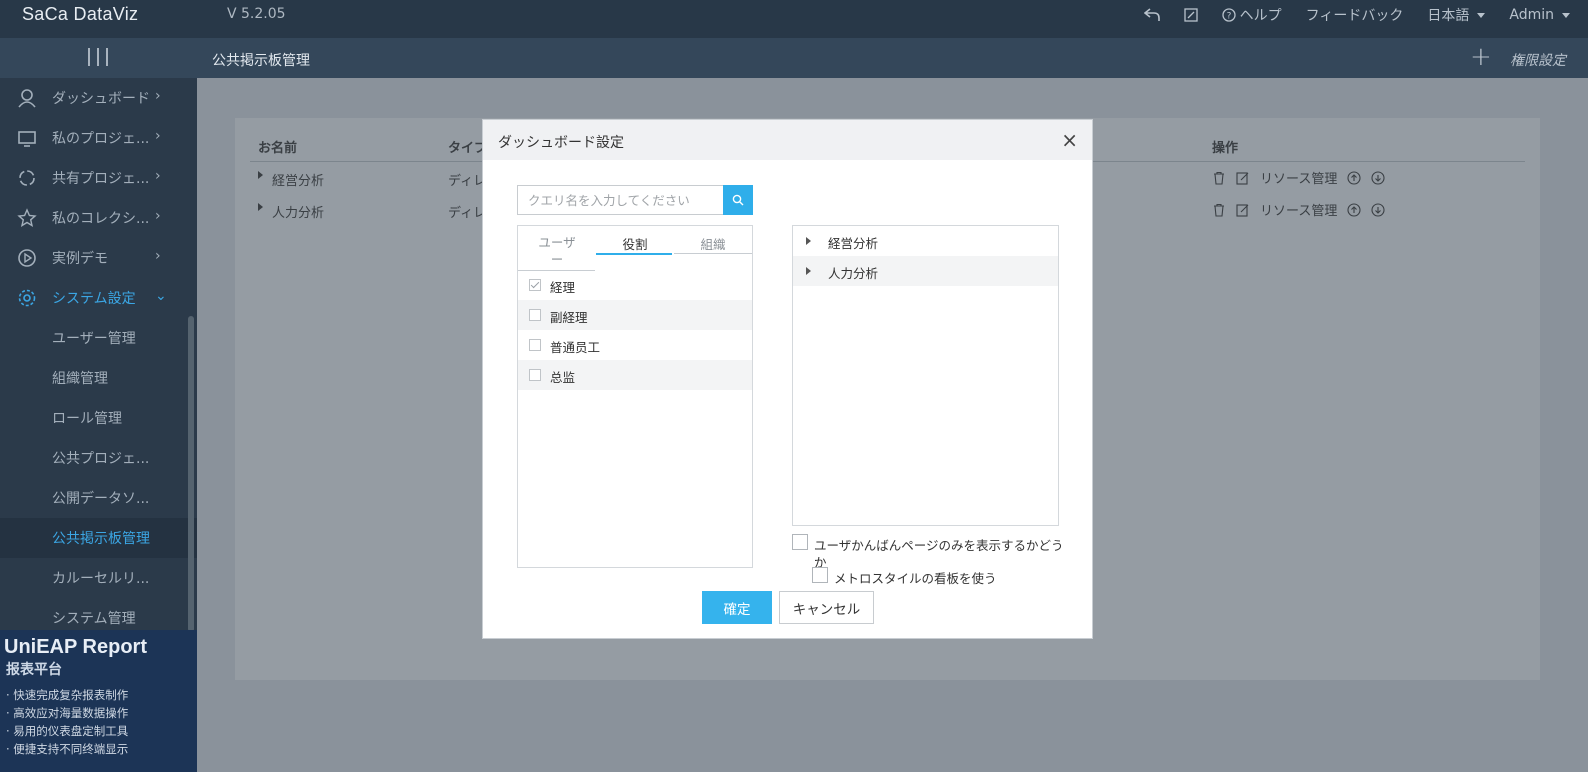  What do you see at coordinates (98, 57) in the screenshot?
I see `menu-toggle-icon` at bounding box center [98, 57].